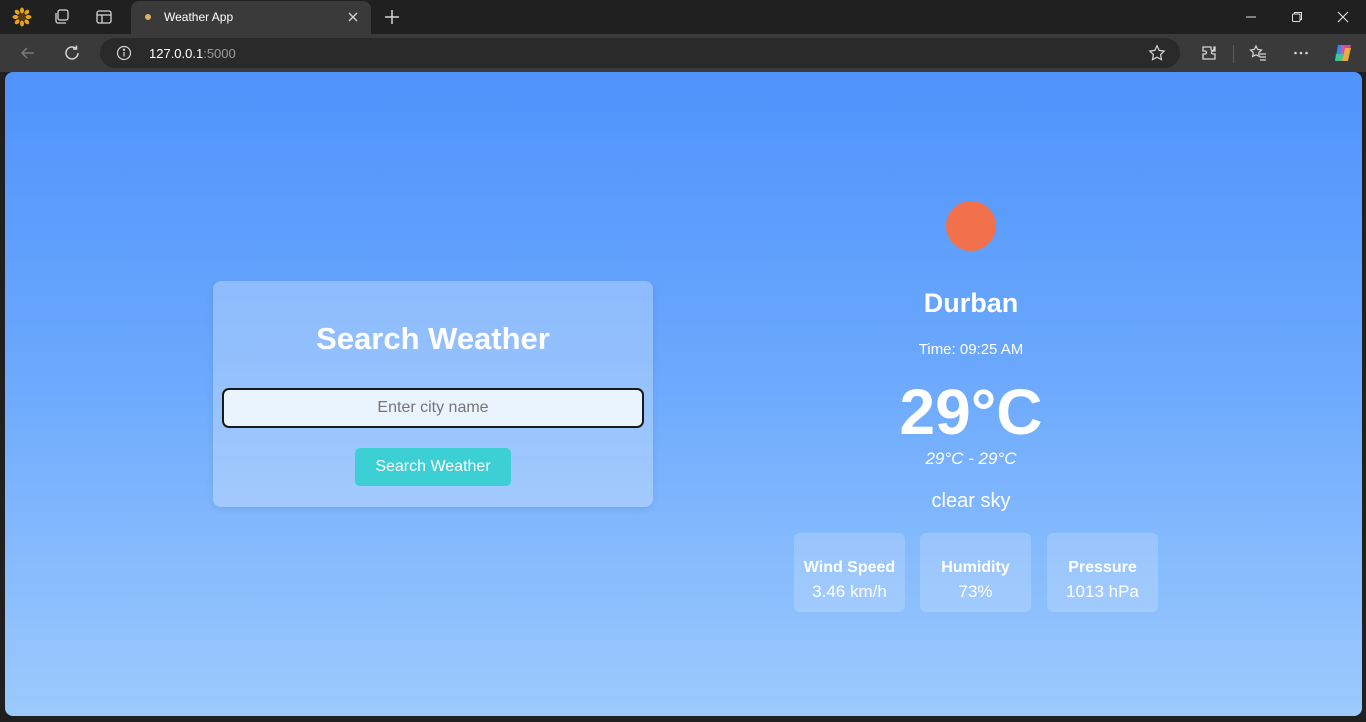 The image size is (1366, 722). Describe the element at coordinates (433, 338) in the screenshot. I see `search-title: Search Weather` at that location.